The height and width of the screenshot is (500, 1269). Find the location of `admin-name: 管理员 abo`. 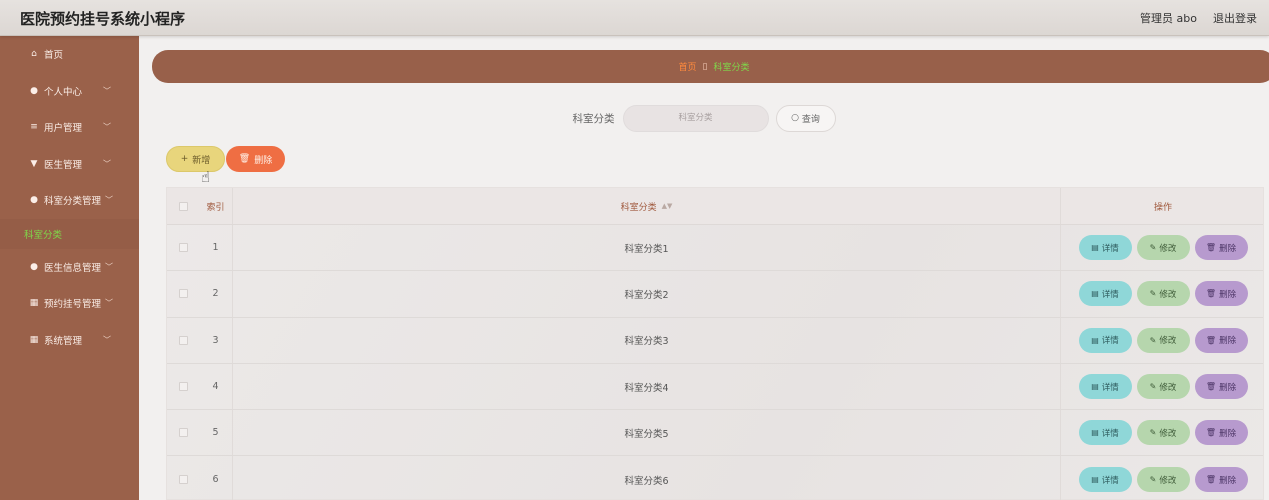

admin-name: 管理员 abo is located at coordinates (1168, 18).